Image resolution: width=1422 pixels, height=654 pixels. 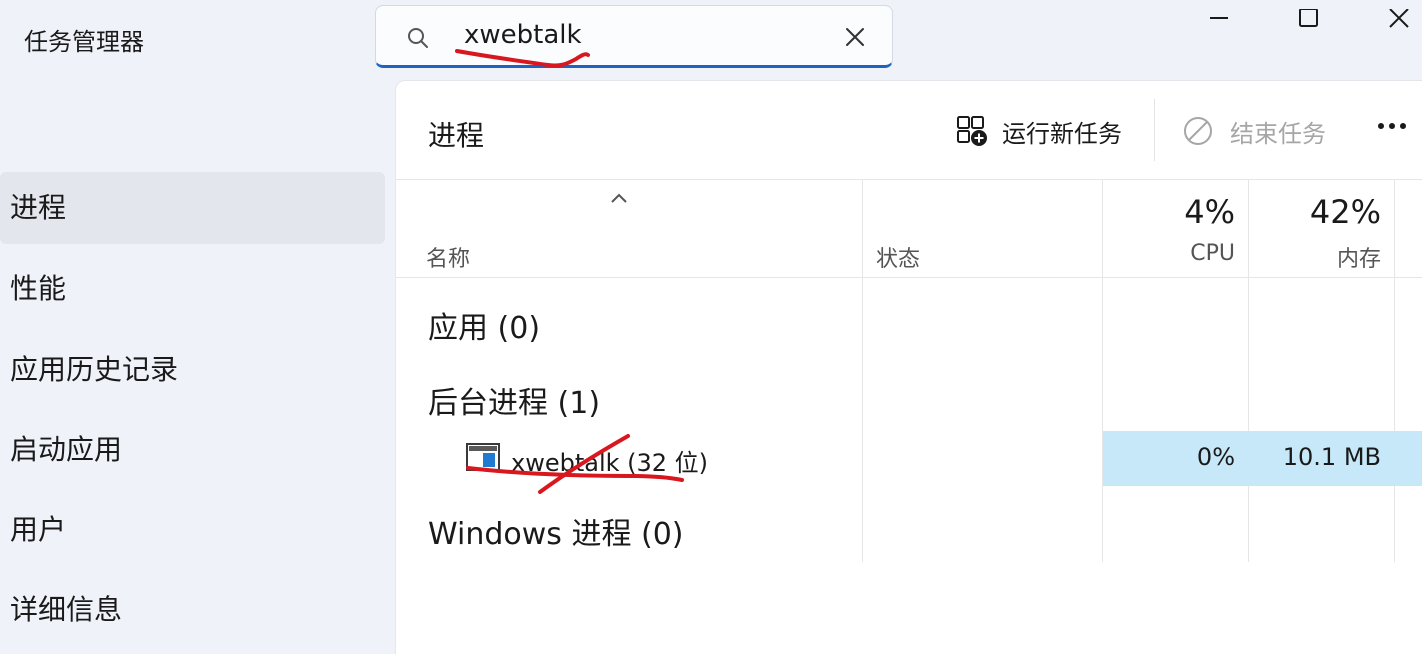 I want to click on process-name: xwebtalk (32 位), so click(x=609, y=460).